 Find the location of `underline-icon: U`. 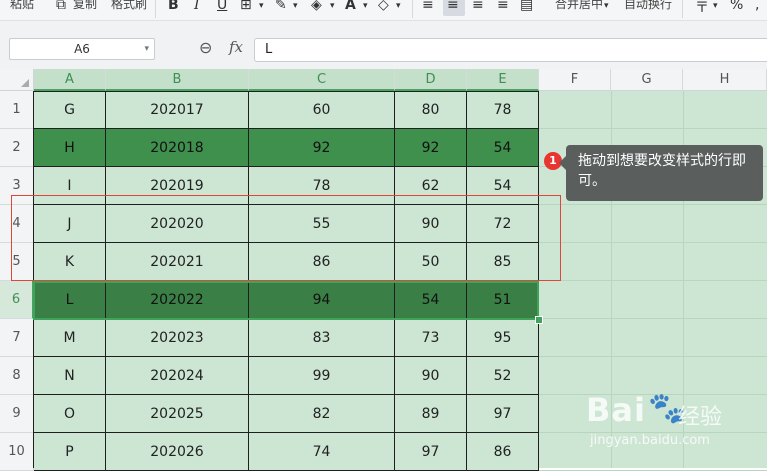

underline-icon: U is located at coordinates (222, 6).